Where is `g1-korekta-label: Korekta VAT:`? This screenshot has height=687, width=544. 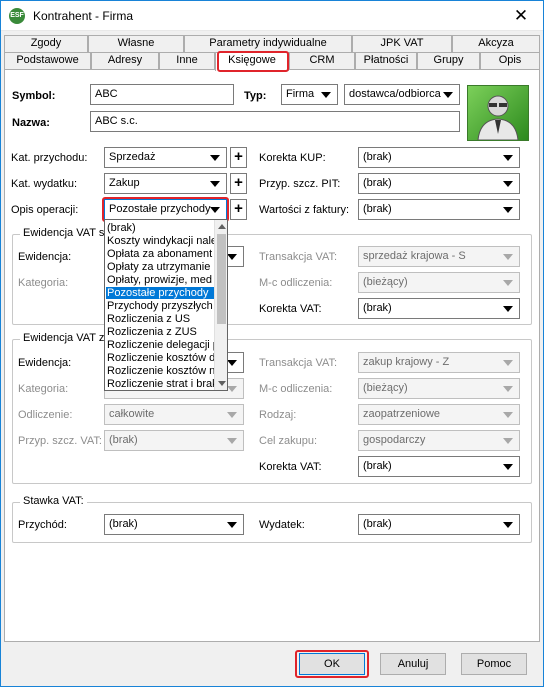 g1-korekta-label: Korekta VAT: is located at coordinates (290, 309).